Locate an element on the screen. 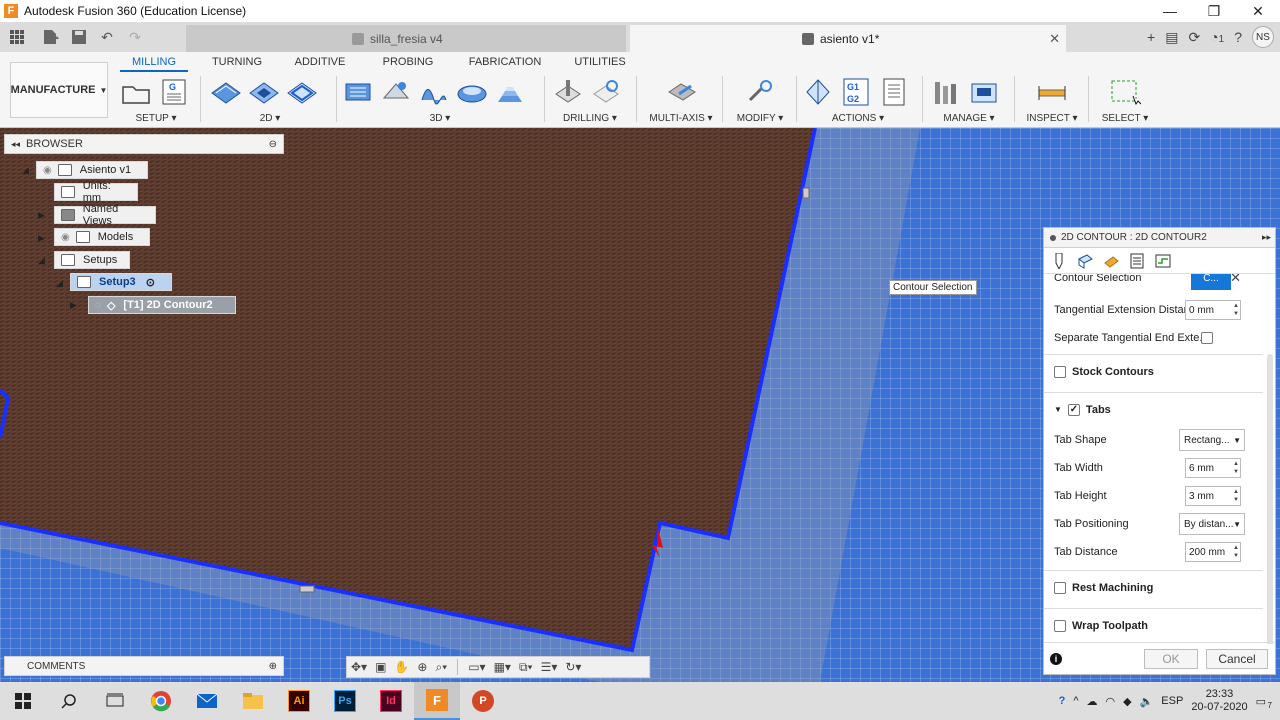 Image resolution: width=1280 pixels, height=720 pixels. tree-toggle-models: ▶ is located at coordinates (41, 238).